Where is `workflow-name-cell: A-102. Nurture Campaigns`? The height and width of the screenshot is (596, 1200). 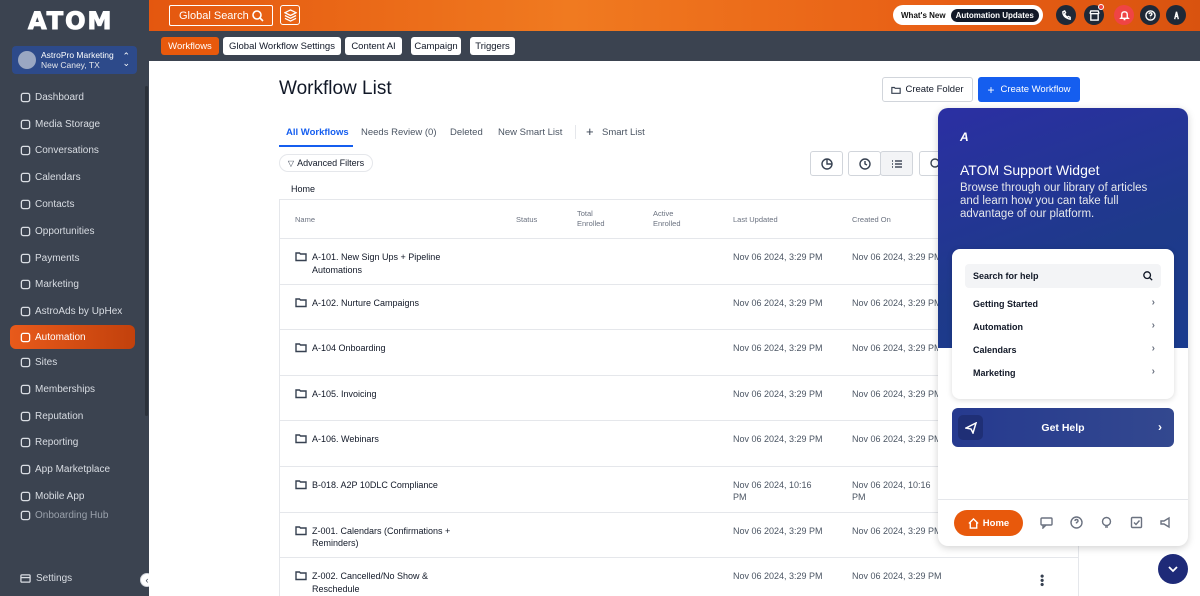 workflow-name-cell: A-102. Nurture Campaigns is located at coordinates (380, 303).